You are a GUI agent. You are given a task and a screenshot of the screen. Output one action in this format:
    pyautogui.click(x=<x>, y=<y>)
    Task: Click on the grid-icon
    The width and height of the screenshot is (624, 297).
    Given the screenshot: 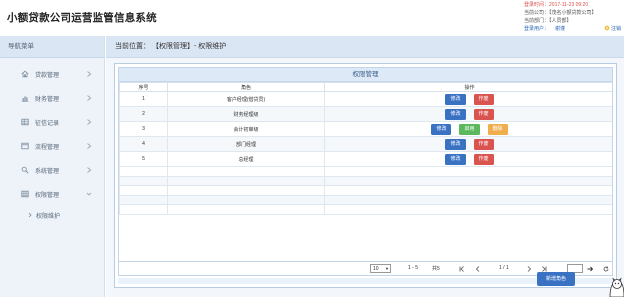 What is the action you would take?
    pyautogui.click(x=25, y=122)
    